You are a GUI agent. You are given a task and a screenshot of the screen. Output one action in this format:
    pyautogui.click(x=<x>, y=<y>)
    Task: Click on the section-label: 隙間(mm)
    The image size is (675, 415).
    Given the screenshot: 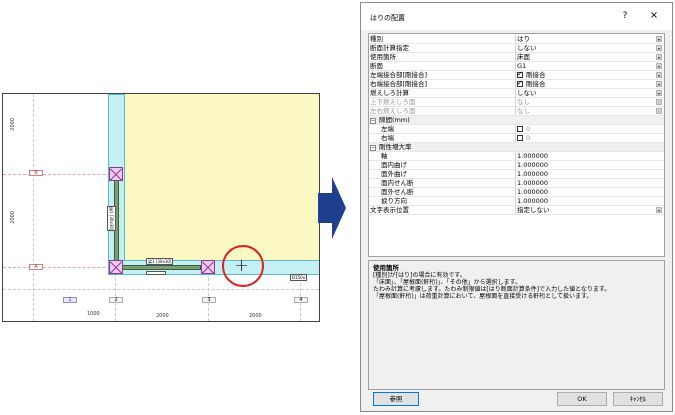 What is the action you would take?
    pyautogui.click(x=394, y=120)
    